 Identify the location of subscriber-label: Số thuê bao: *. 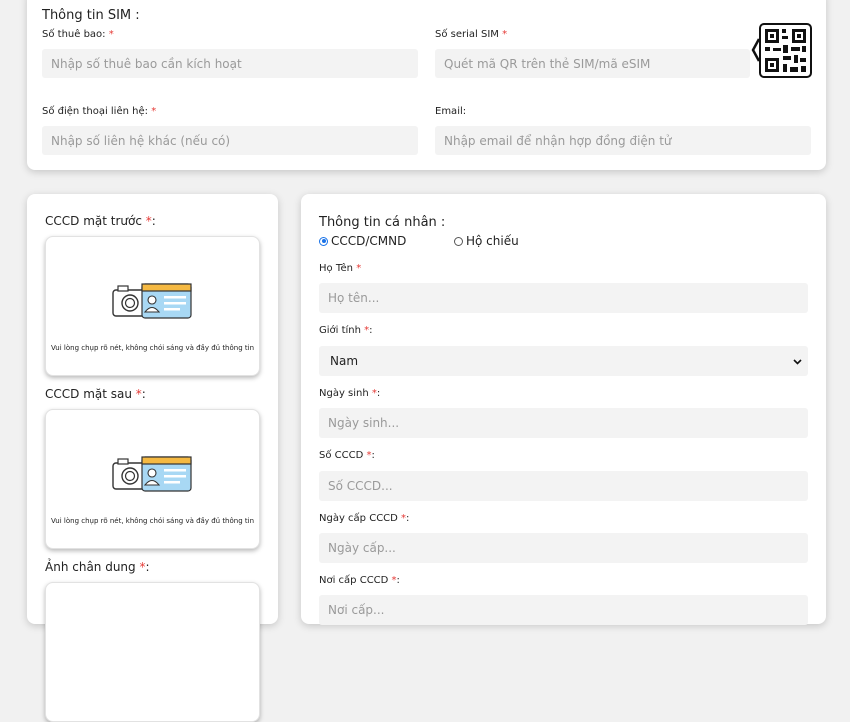
(78, 34).